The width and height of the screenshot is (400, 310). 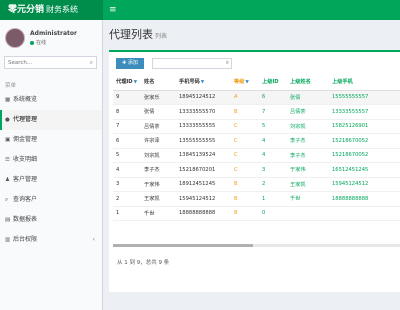 I want to click on list-icon: ☰, so click(x=7, y=160).